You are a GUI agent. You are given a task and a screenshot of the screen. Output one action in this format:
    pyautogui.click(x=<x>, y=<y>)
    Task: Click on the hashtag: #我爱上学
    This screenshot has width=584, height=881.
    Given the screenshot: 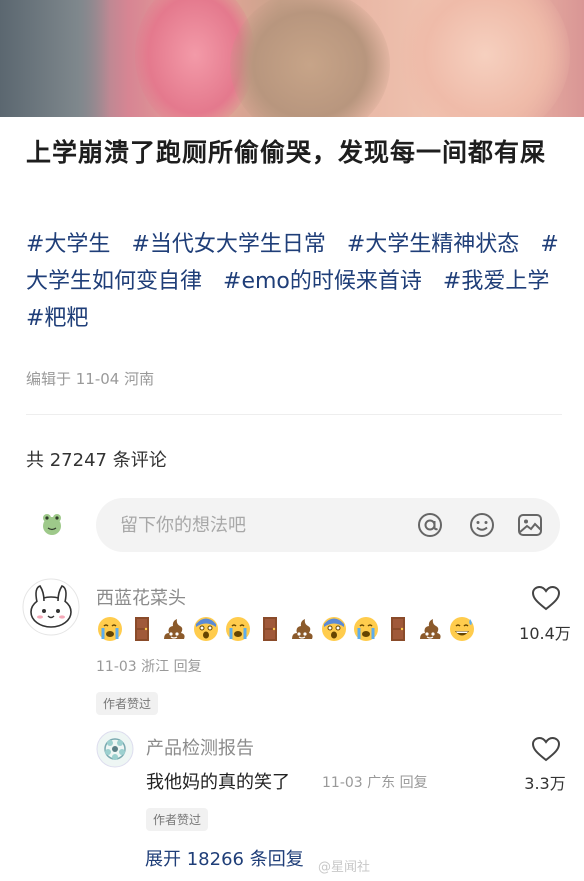 What is the action you would take?
    pyautogui.click(x=496, y=281)
    